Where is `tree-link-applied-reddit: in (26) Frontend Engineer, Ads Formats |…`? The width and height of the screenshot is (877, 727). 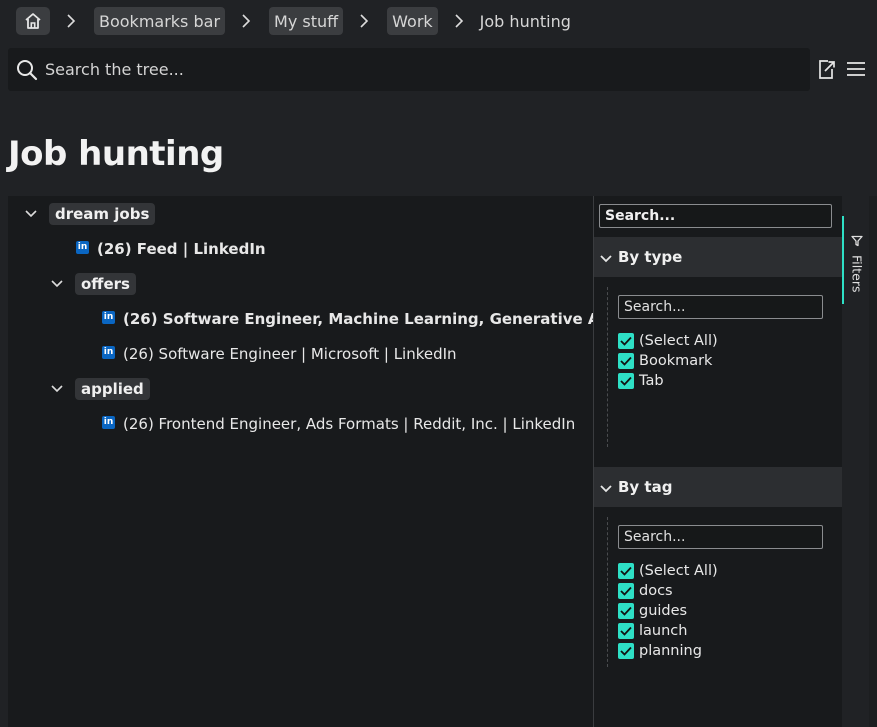 tree-link-applied-reddit: in (26) Frontend Engineer, Ads Formats |… is located at coordinates (338, 424).